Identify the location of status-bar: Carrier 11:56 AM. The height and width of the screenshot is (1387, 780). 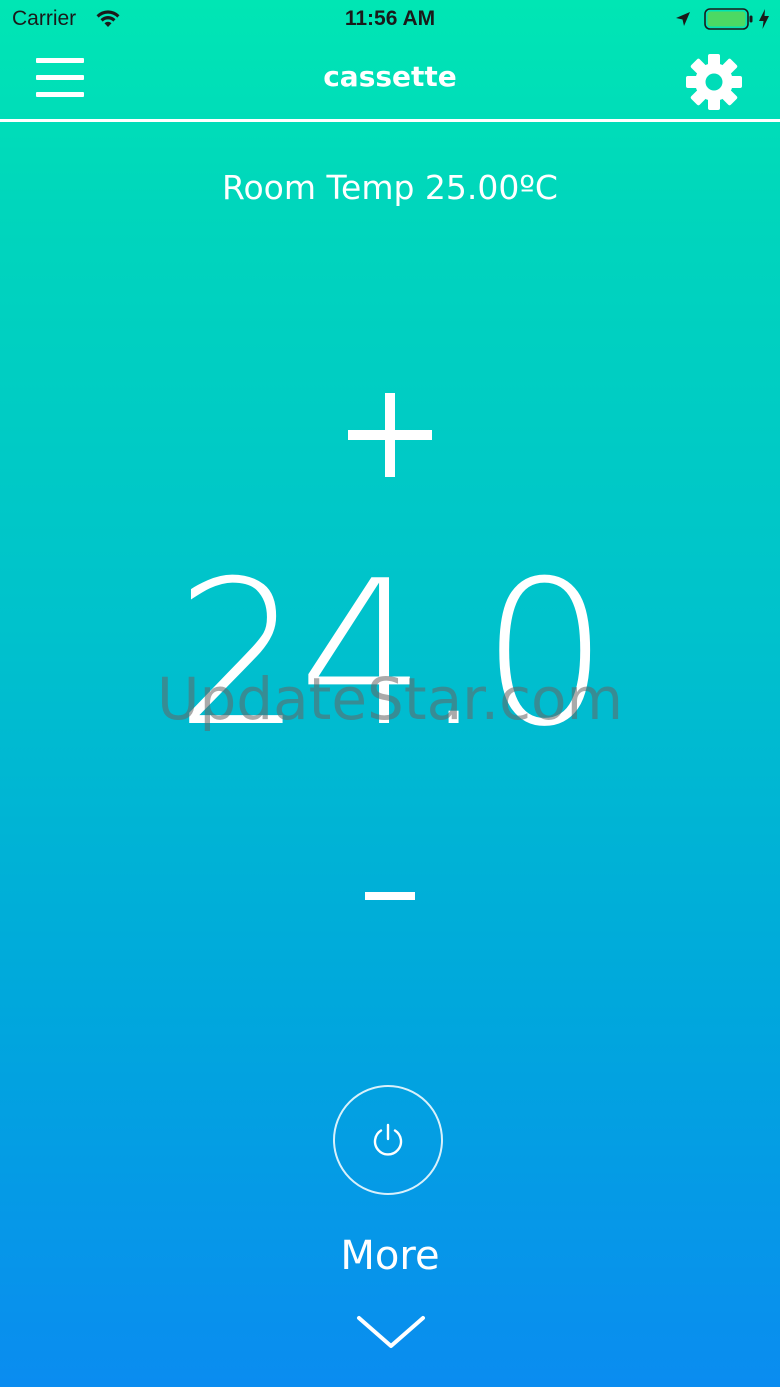
(390, 20).